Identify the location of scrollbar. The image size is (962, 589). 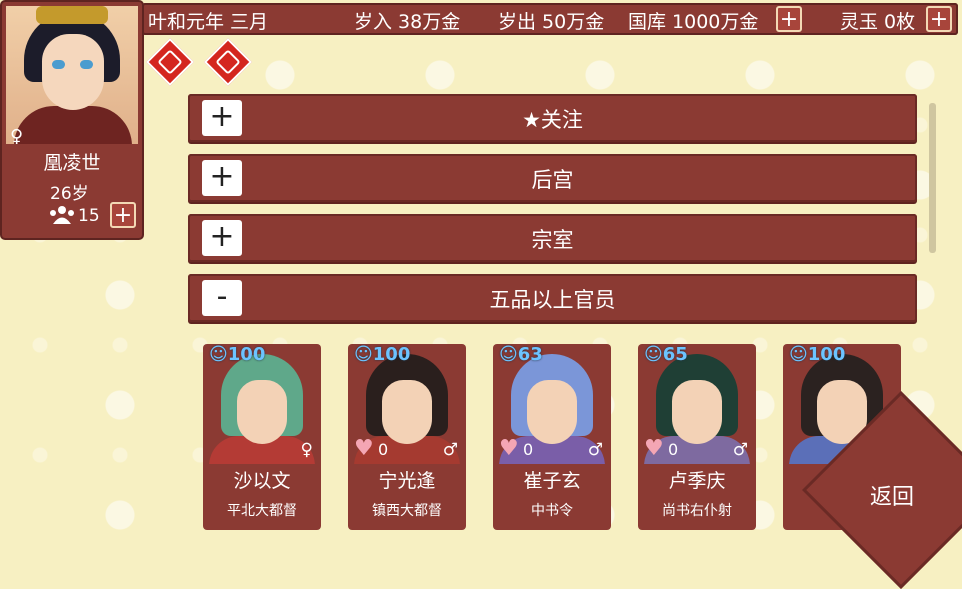
(932, 178).